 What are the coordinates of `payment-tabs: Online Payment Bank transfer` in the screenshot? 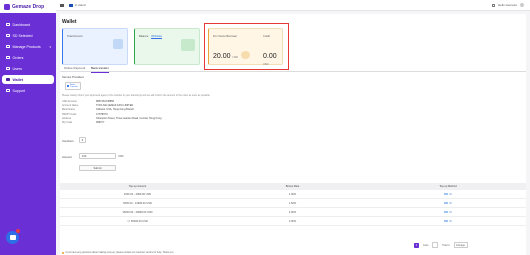 It's located at (293, 68).